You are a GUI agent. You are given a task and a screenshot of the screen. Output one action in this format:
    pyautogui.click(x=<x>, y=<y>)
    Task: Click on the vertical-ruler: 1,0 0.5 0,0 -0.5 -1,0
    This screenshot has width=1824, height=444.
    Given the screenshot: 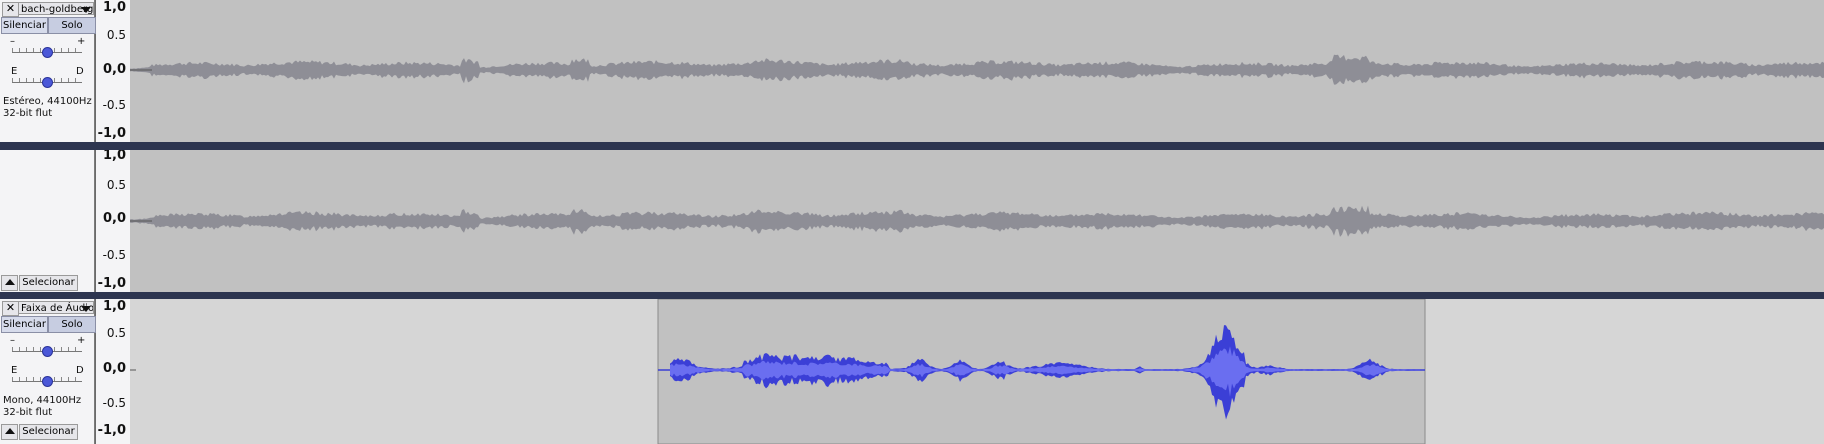 What is the action you would take?
    pyautogui.click(x=113, y=371)
    